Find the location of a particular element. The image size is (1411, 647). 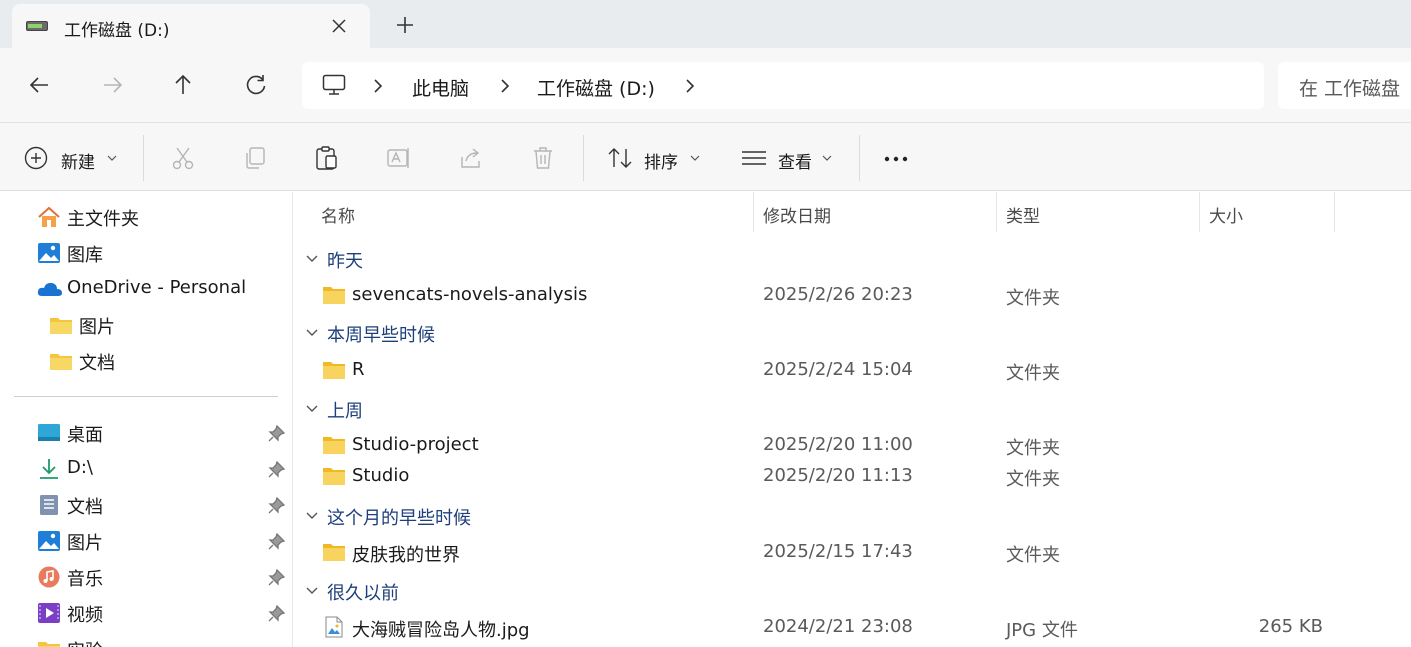

sidebar-item-downloads: D:\ is located at coordinates (146, 469).